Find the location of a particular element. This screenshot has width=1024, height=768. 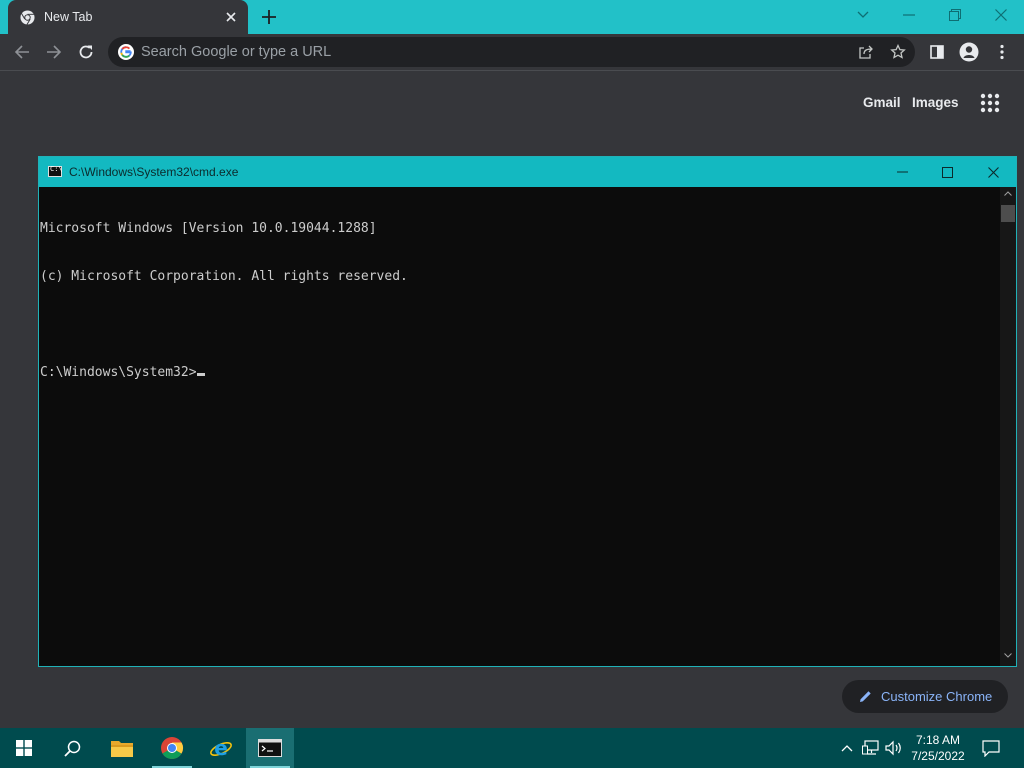

text-cursor is located at coordinates (200, 374).